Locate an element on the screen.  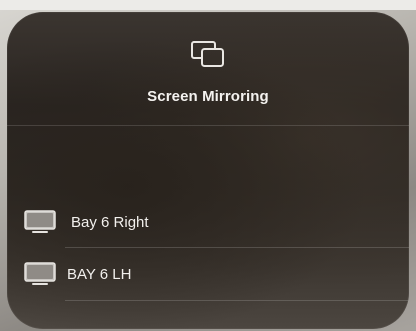
device-item-bay-6-lh: BAY 6 LH is located at coordinates (208, 275).